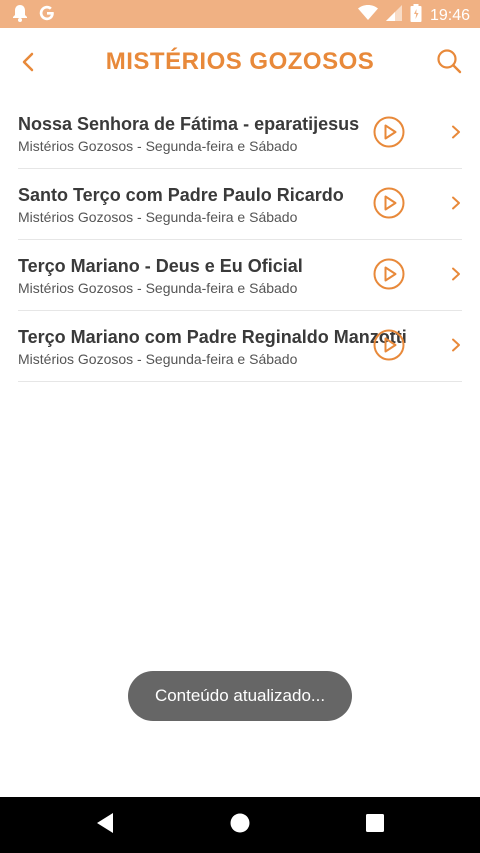 The image size is (480, 853). I want to click on home-circle-icon, so click(240, 825).